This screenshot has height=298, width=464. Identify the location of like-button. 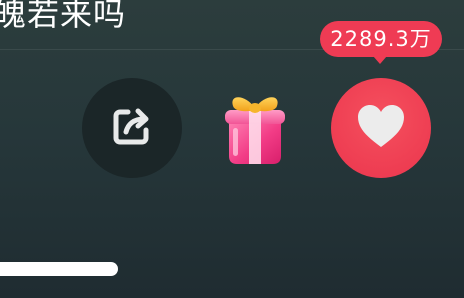
(381, 128).